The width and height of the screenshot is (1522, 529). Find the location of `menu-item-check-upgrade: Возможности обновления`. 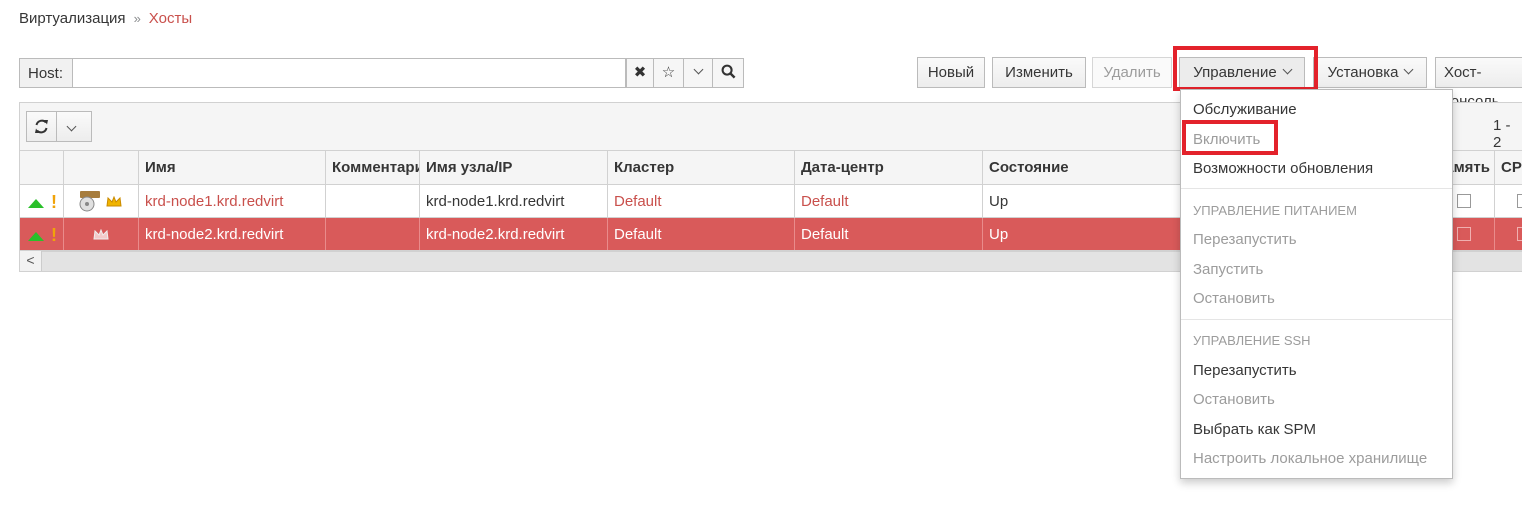

menu-item-check-upgrade: Возможности обновления is located at coordinates (1283, 168).